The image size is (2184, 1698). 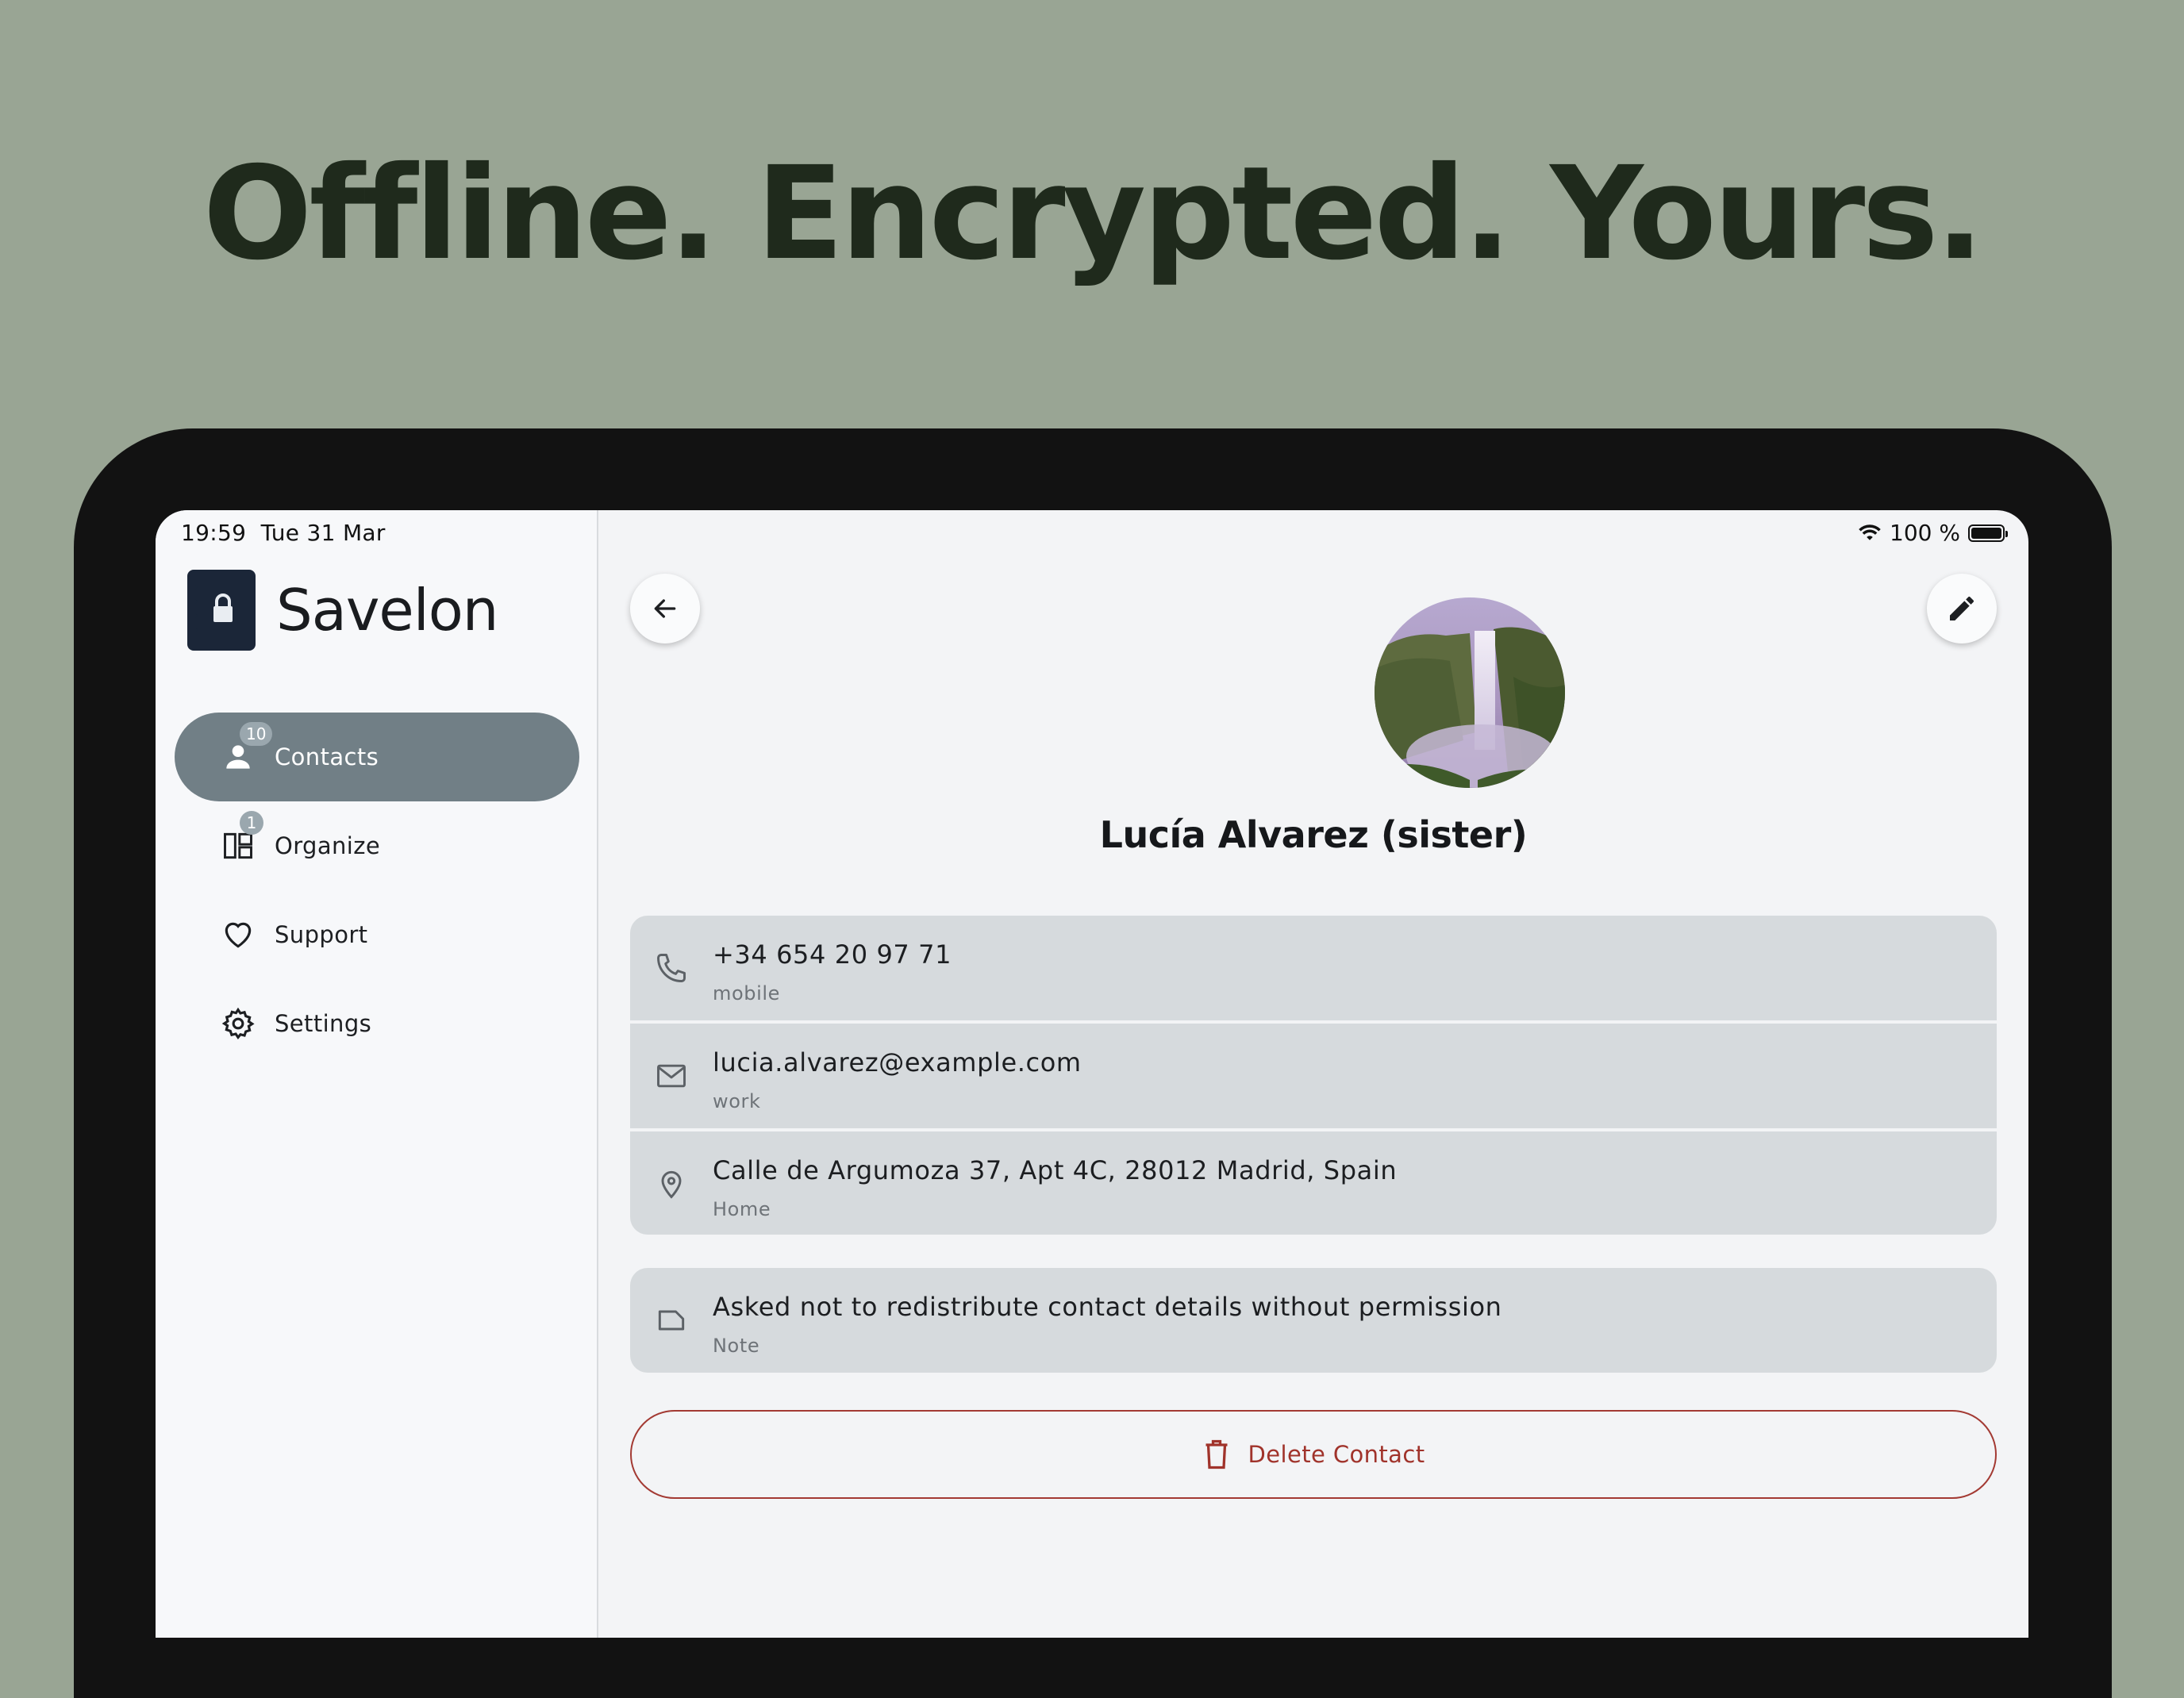 I want to click on battery-icon, so click(x=1988, y=533).